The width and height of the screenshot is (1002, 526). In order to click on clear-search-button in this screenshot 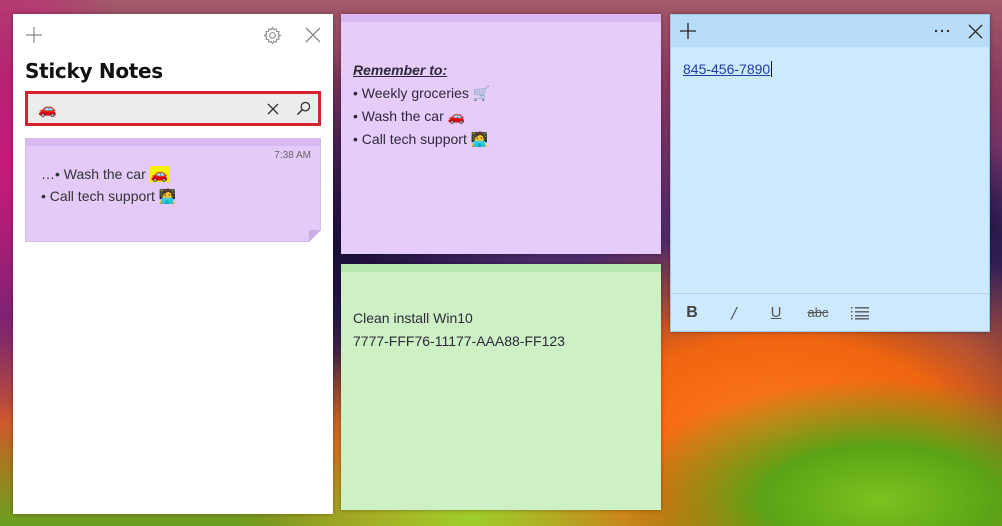, I will do `click(273, 108)`.